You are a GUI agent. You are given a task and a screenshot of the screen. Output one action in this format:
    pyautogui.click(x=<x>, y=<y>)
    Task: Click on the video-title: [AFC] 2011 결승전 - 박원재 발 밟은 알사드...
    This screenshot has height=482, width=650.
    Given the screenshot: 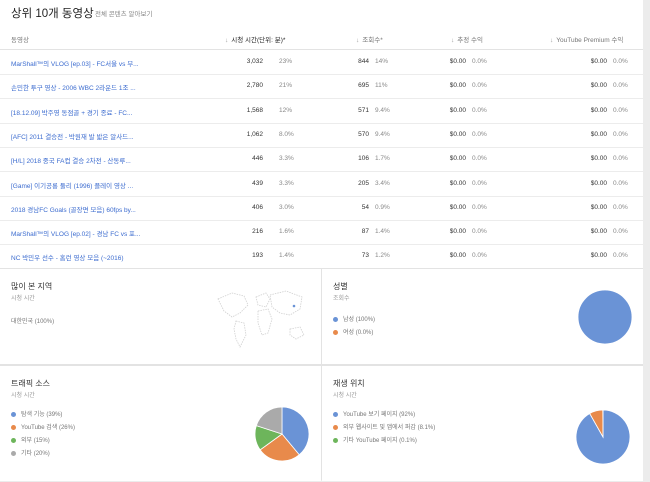 What is the action you would take?
    pyautogui.click(x=83, y=136)
    